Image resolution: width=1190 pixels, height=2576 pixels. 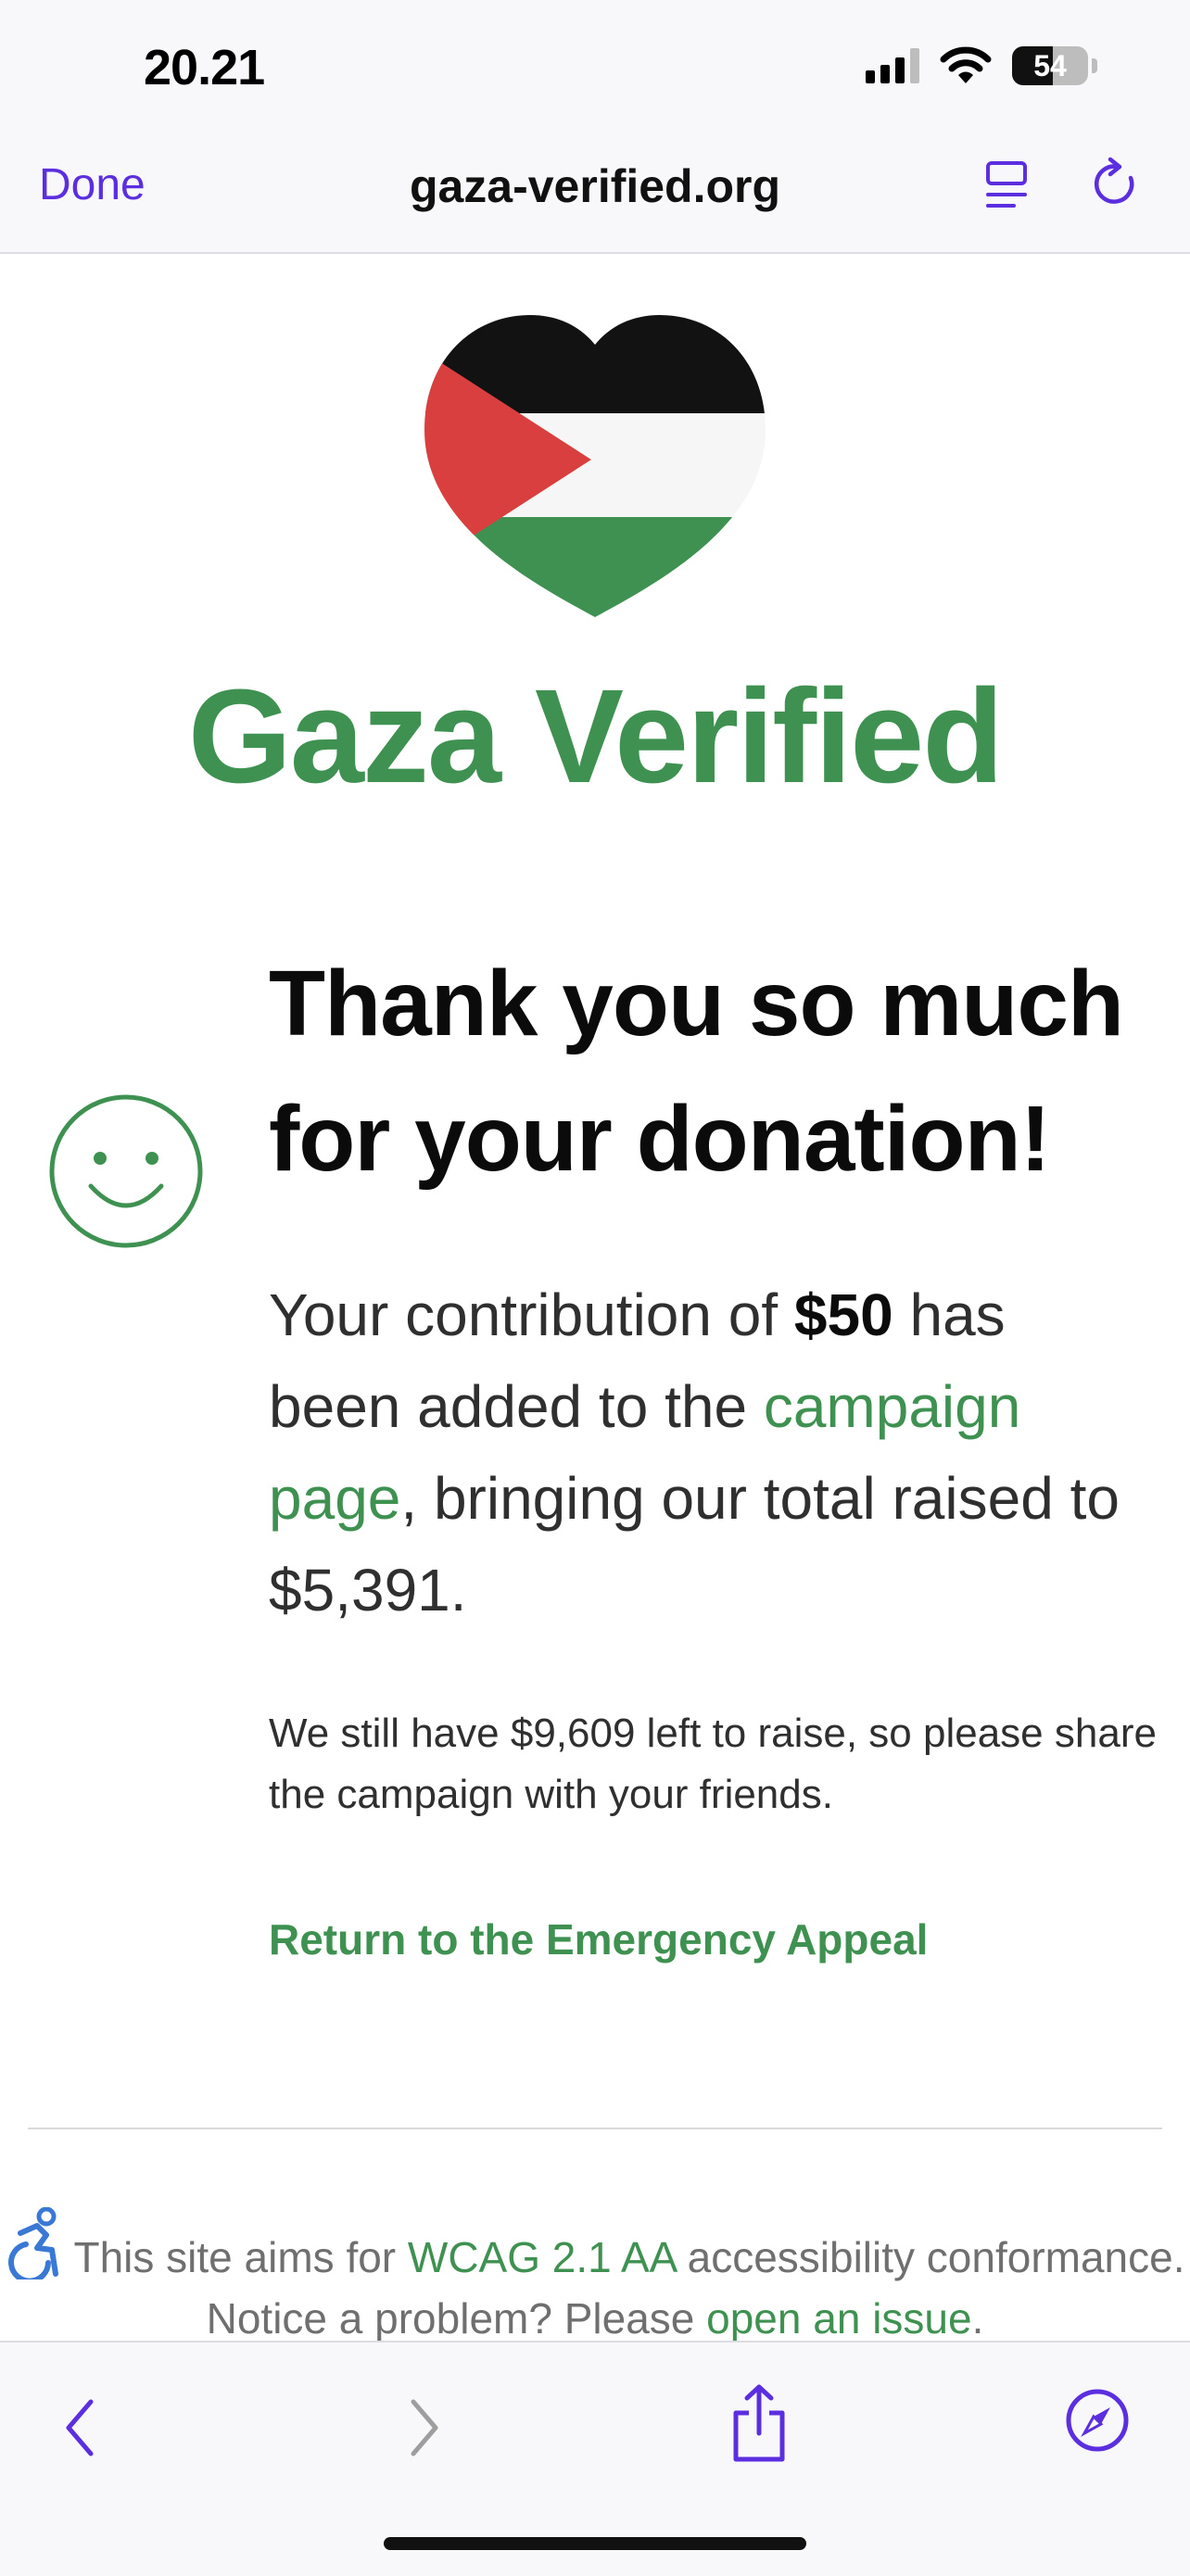 I want to click on back-icon, so click(x=80, y=2428).